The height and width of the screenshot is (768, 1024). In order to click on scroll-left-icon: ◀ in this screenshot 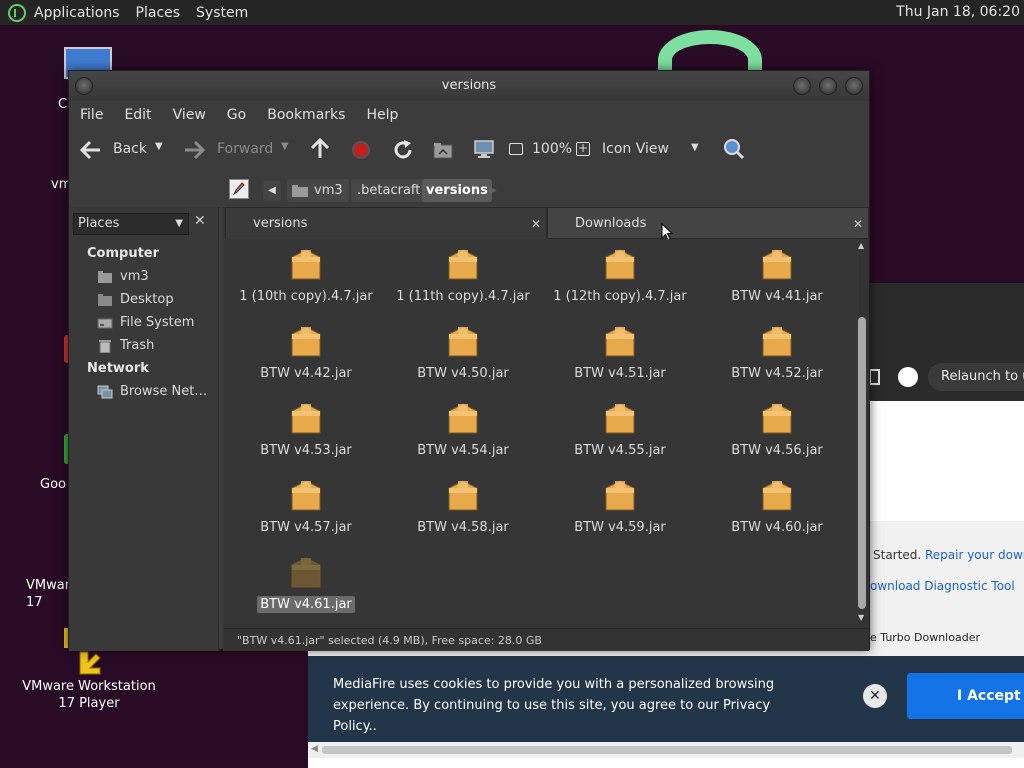, I will do `click(314, 749)`.